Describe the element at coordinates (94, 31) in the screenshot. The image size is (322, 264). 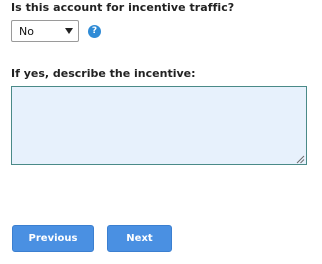
I see `question-circle-icon: ?` at that location.